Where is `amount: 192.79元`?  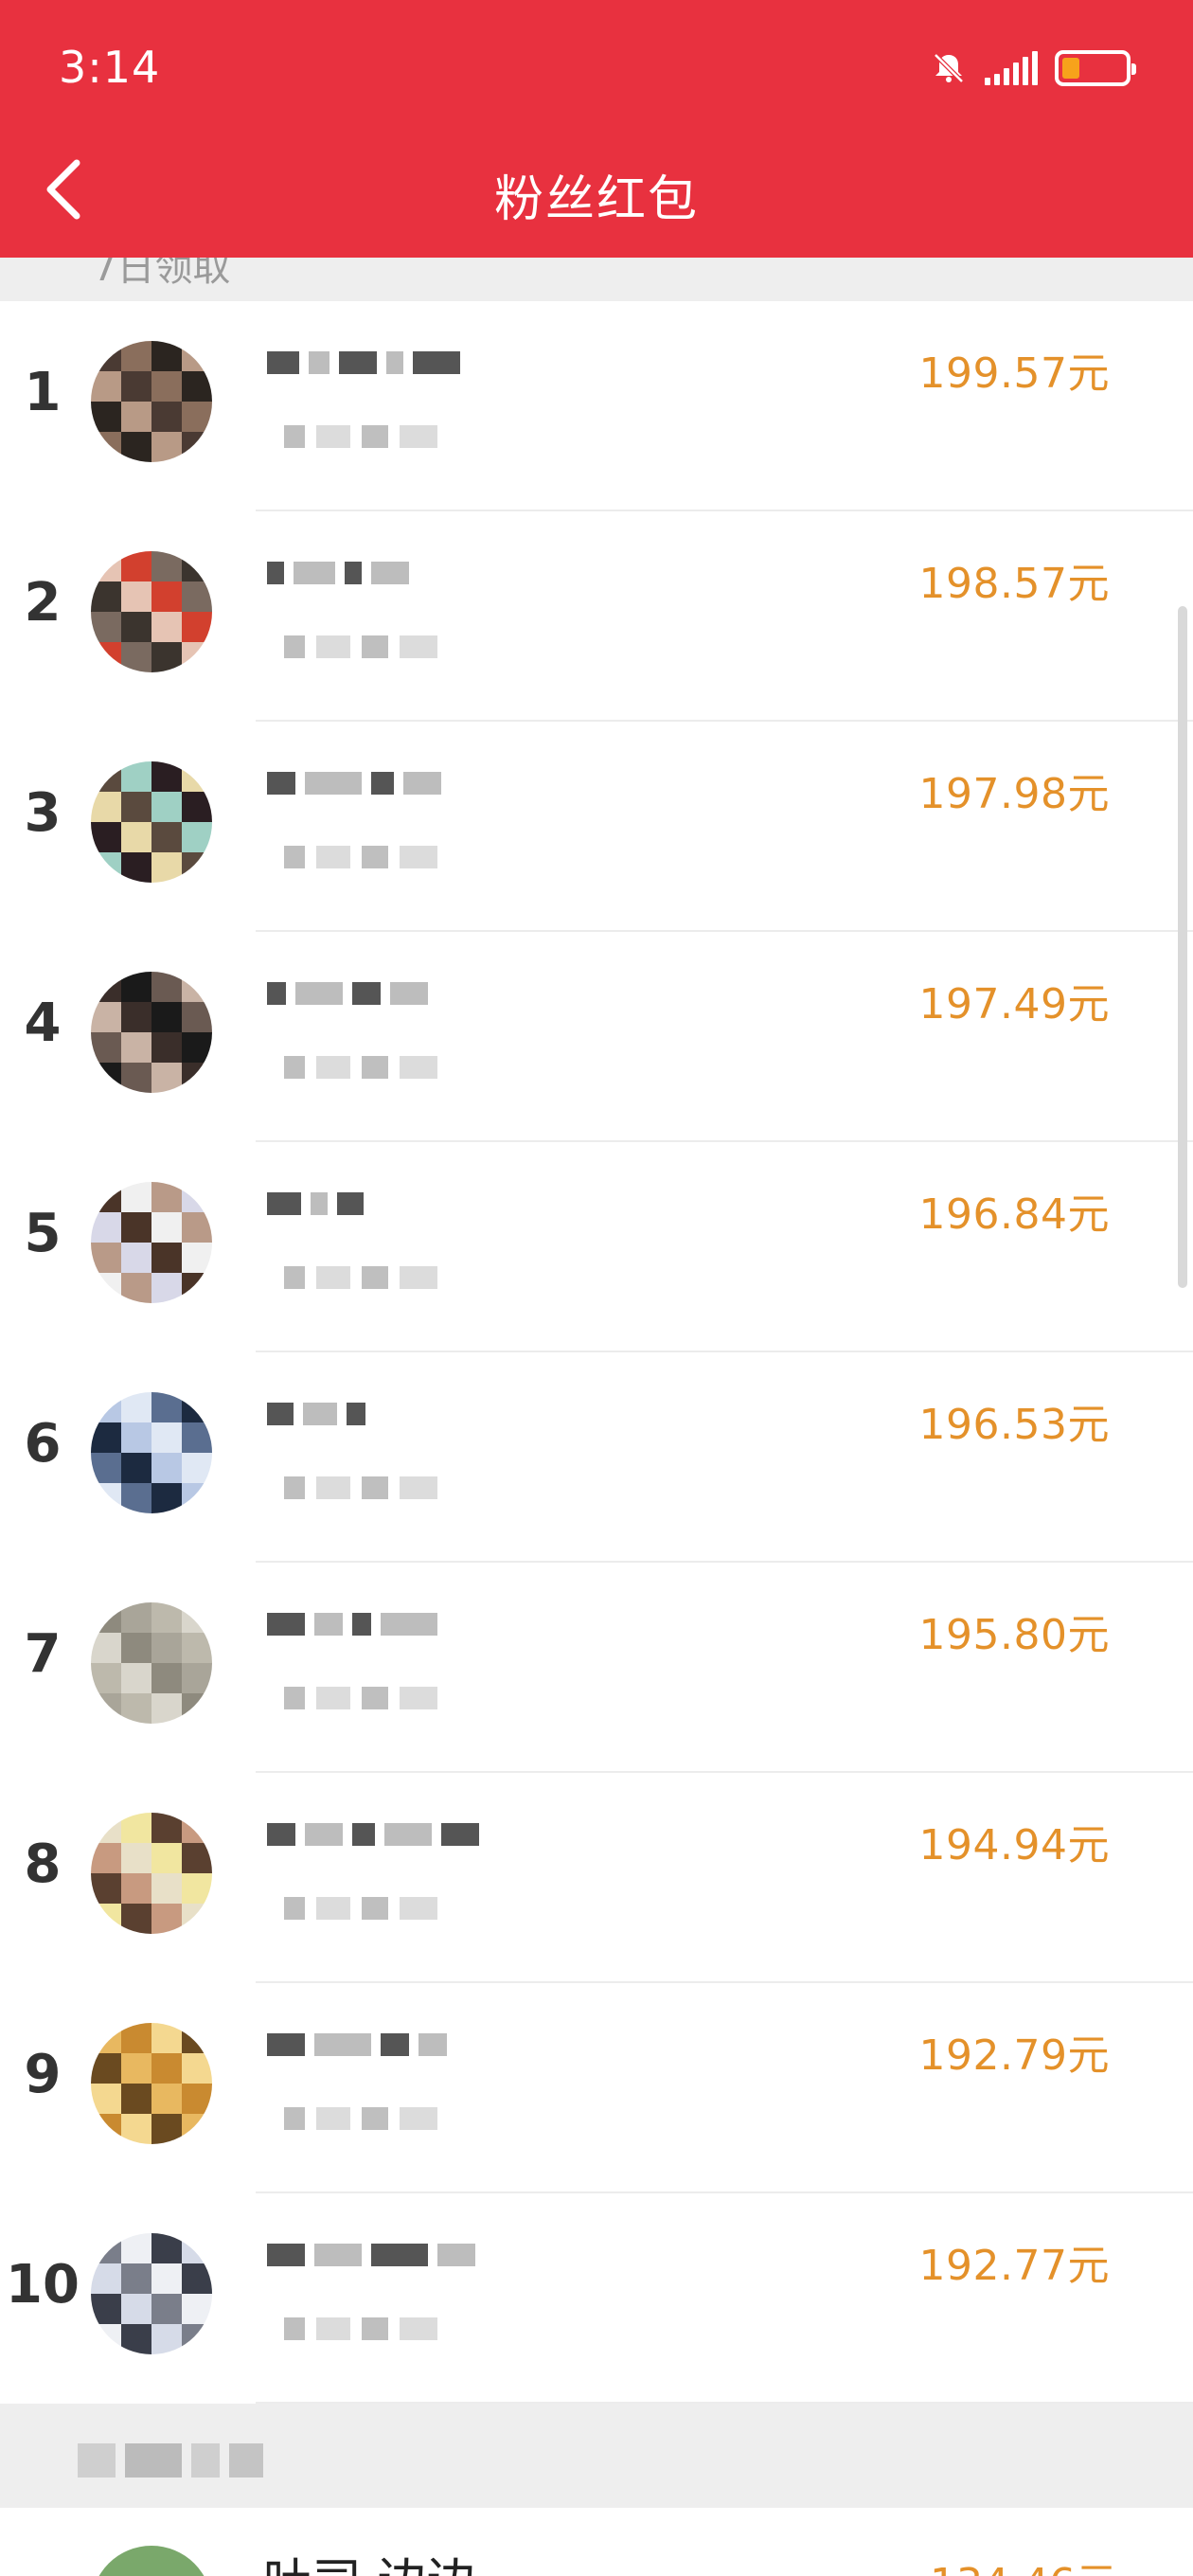 amount: 192.79元 is located at coordinates (1014, 2055).